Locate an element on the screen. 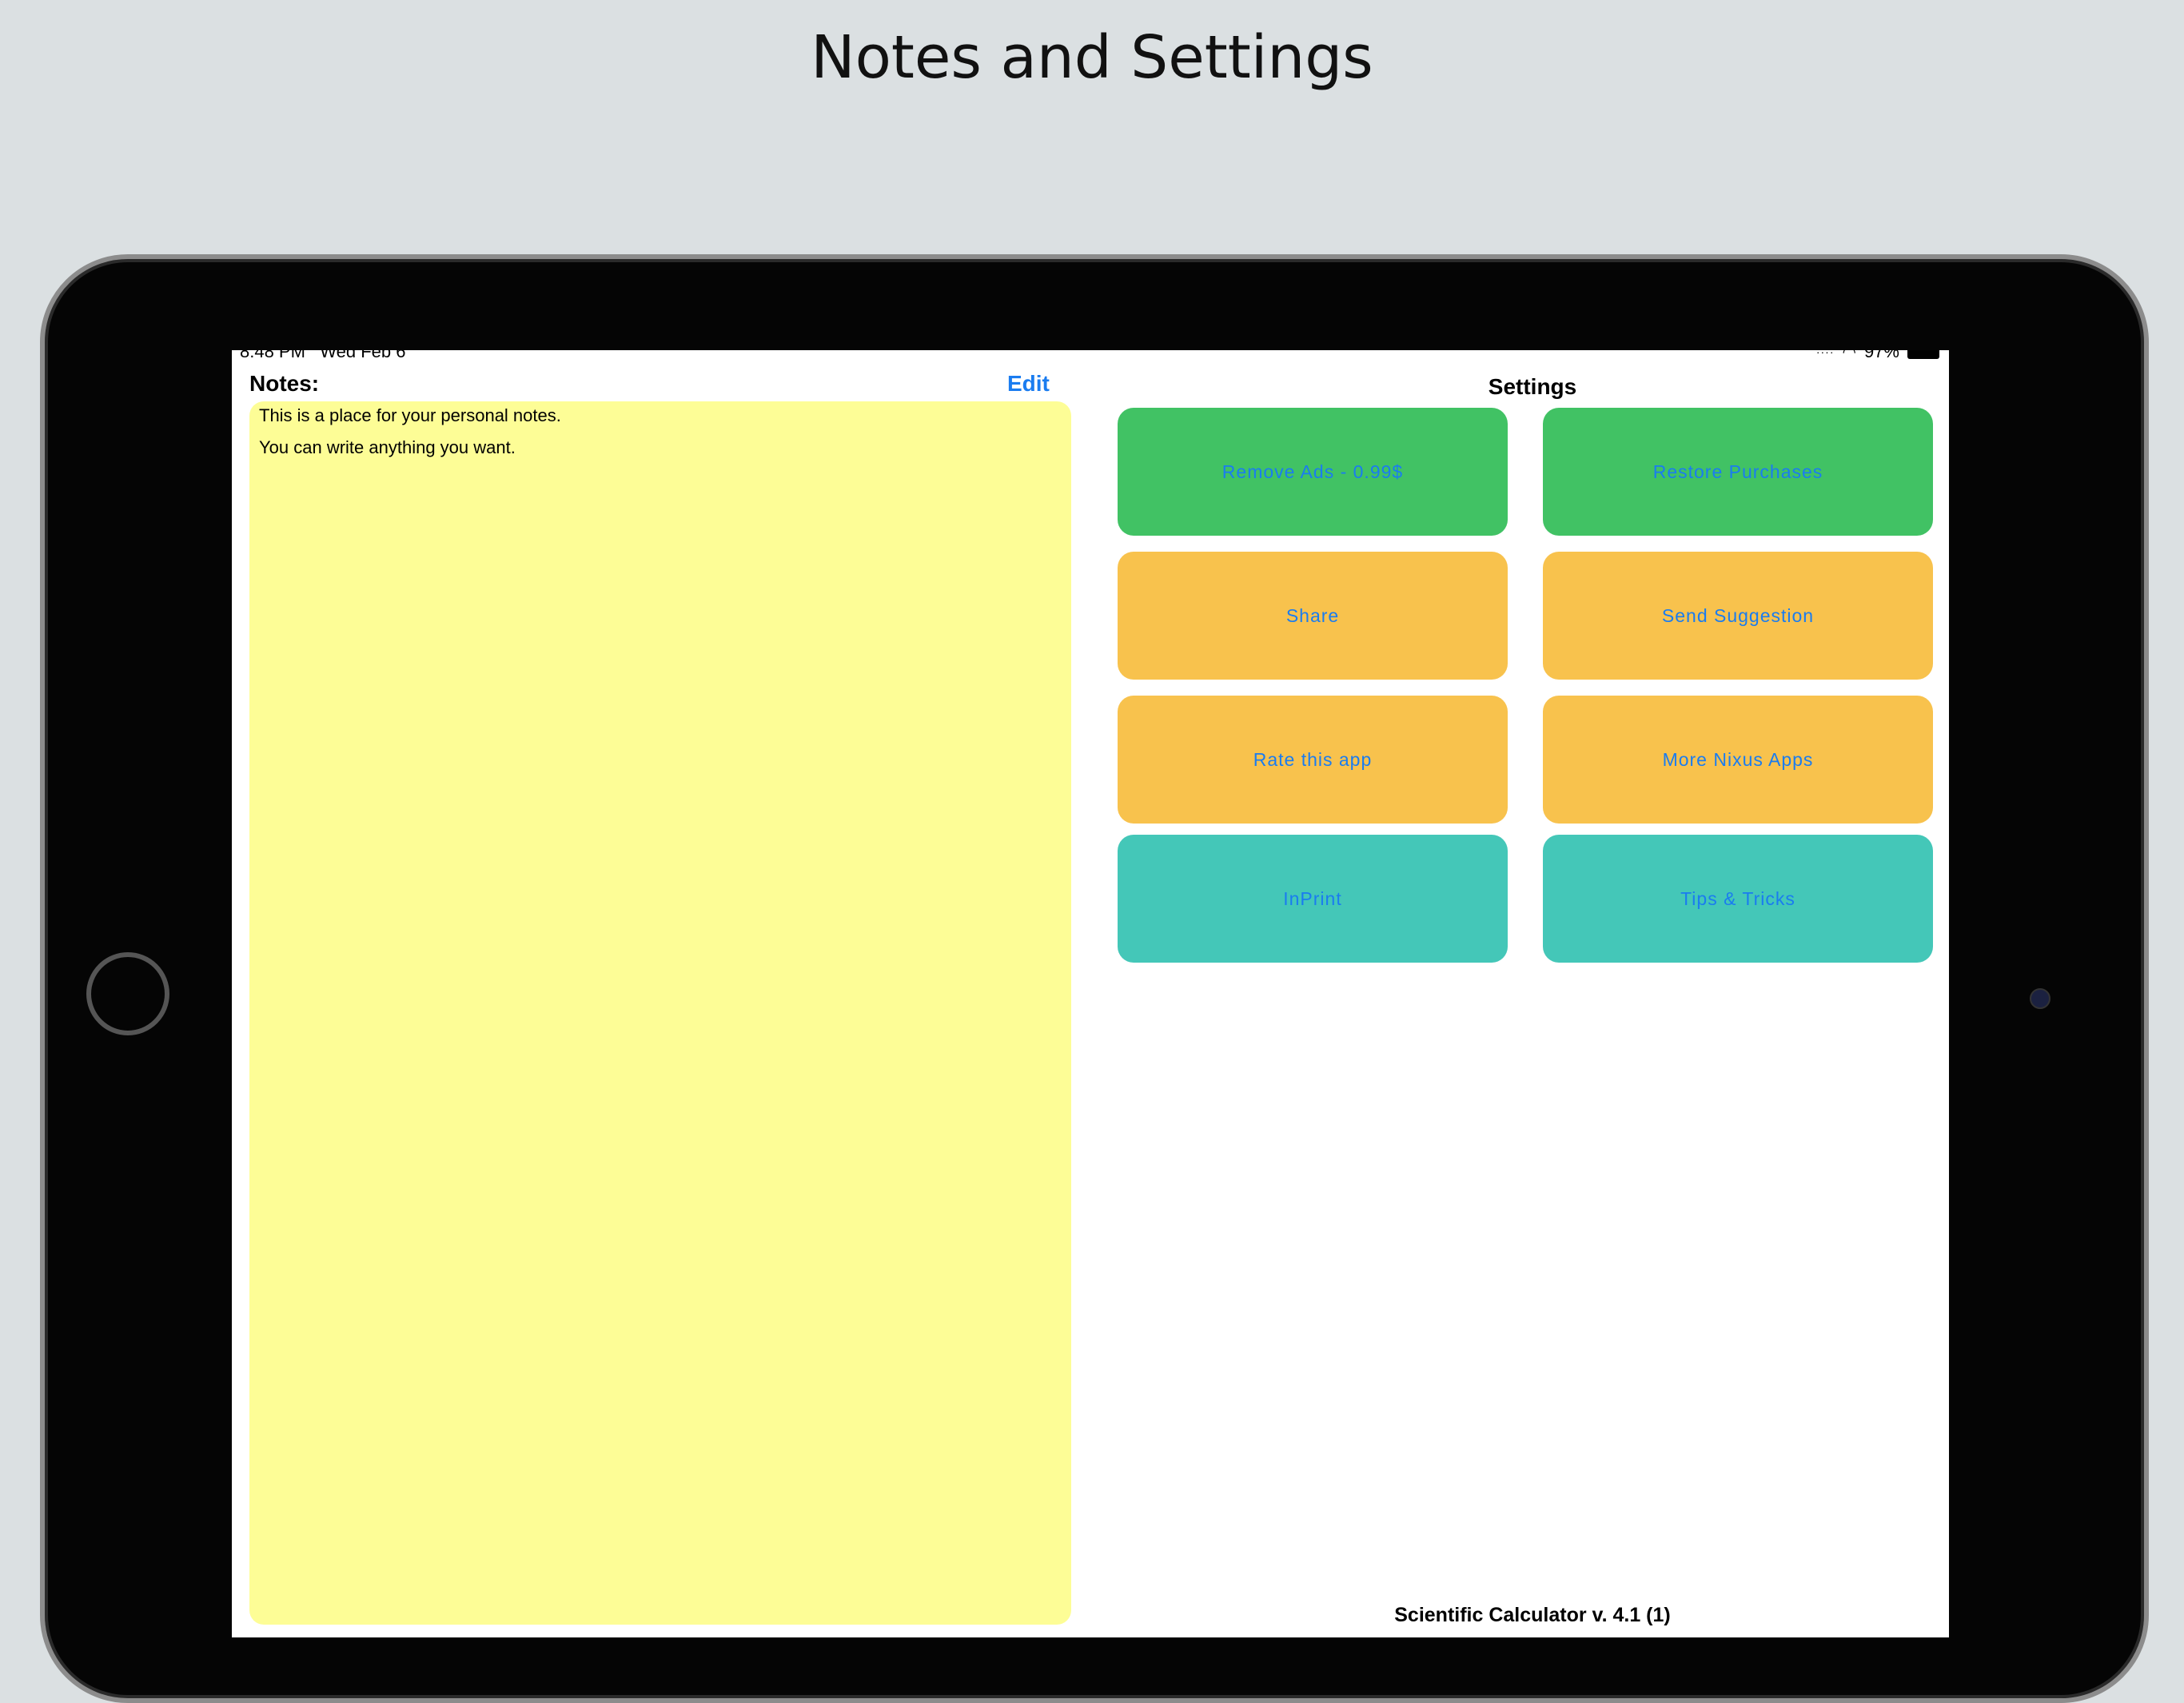  edit-button: Edit is located at coordinates (1028, 384).